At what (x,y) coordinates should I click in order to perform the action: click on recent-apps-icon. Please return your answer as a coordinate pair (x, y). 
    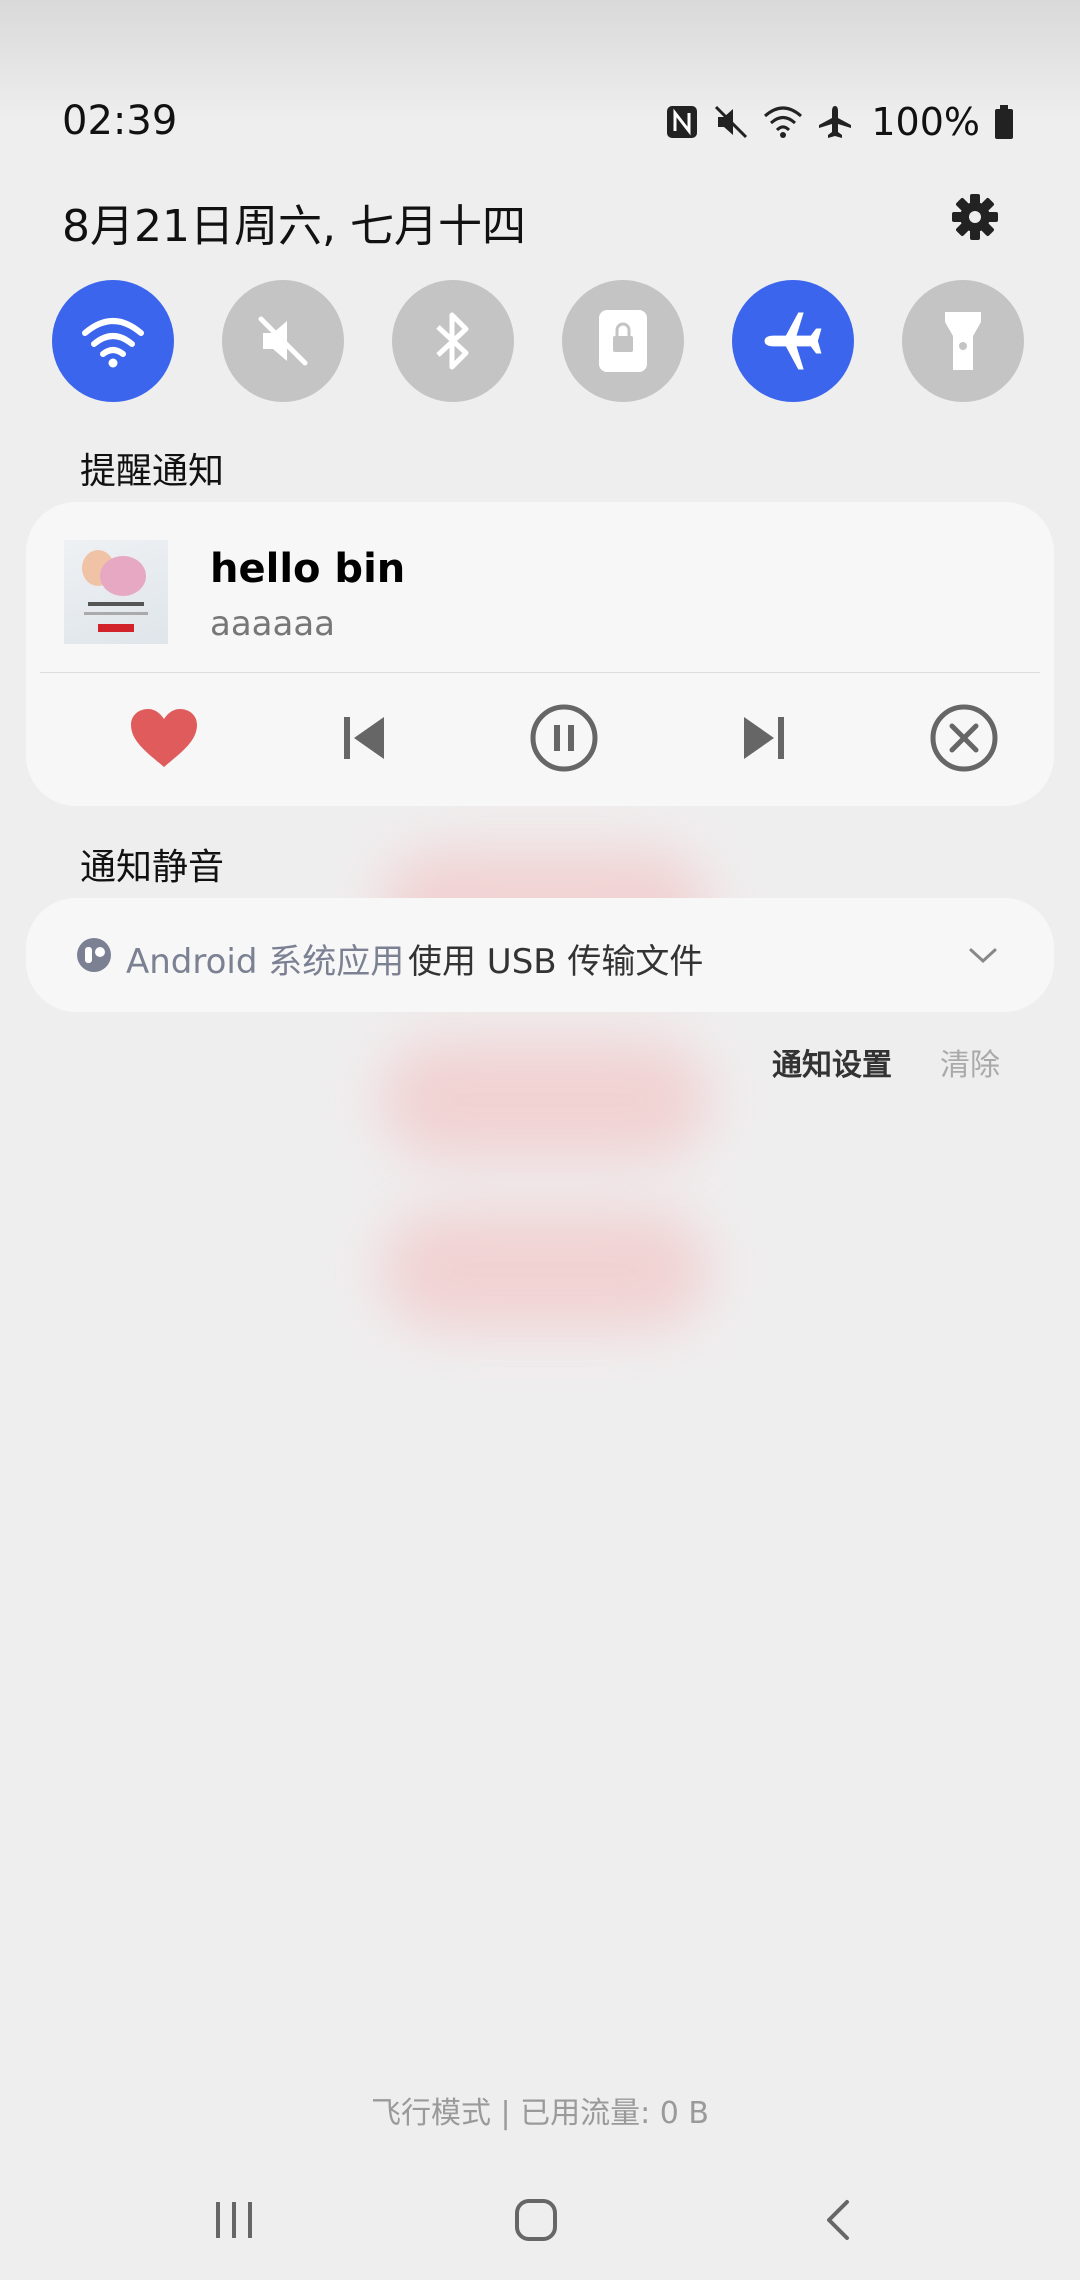
    Looking at the image, I should click on (234, 2220).